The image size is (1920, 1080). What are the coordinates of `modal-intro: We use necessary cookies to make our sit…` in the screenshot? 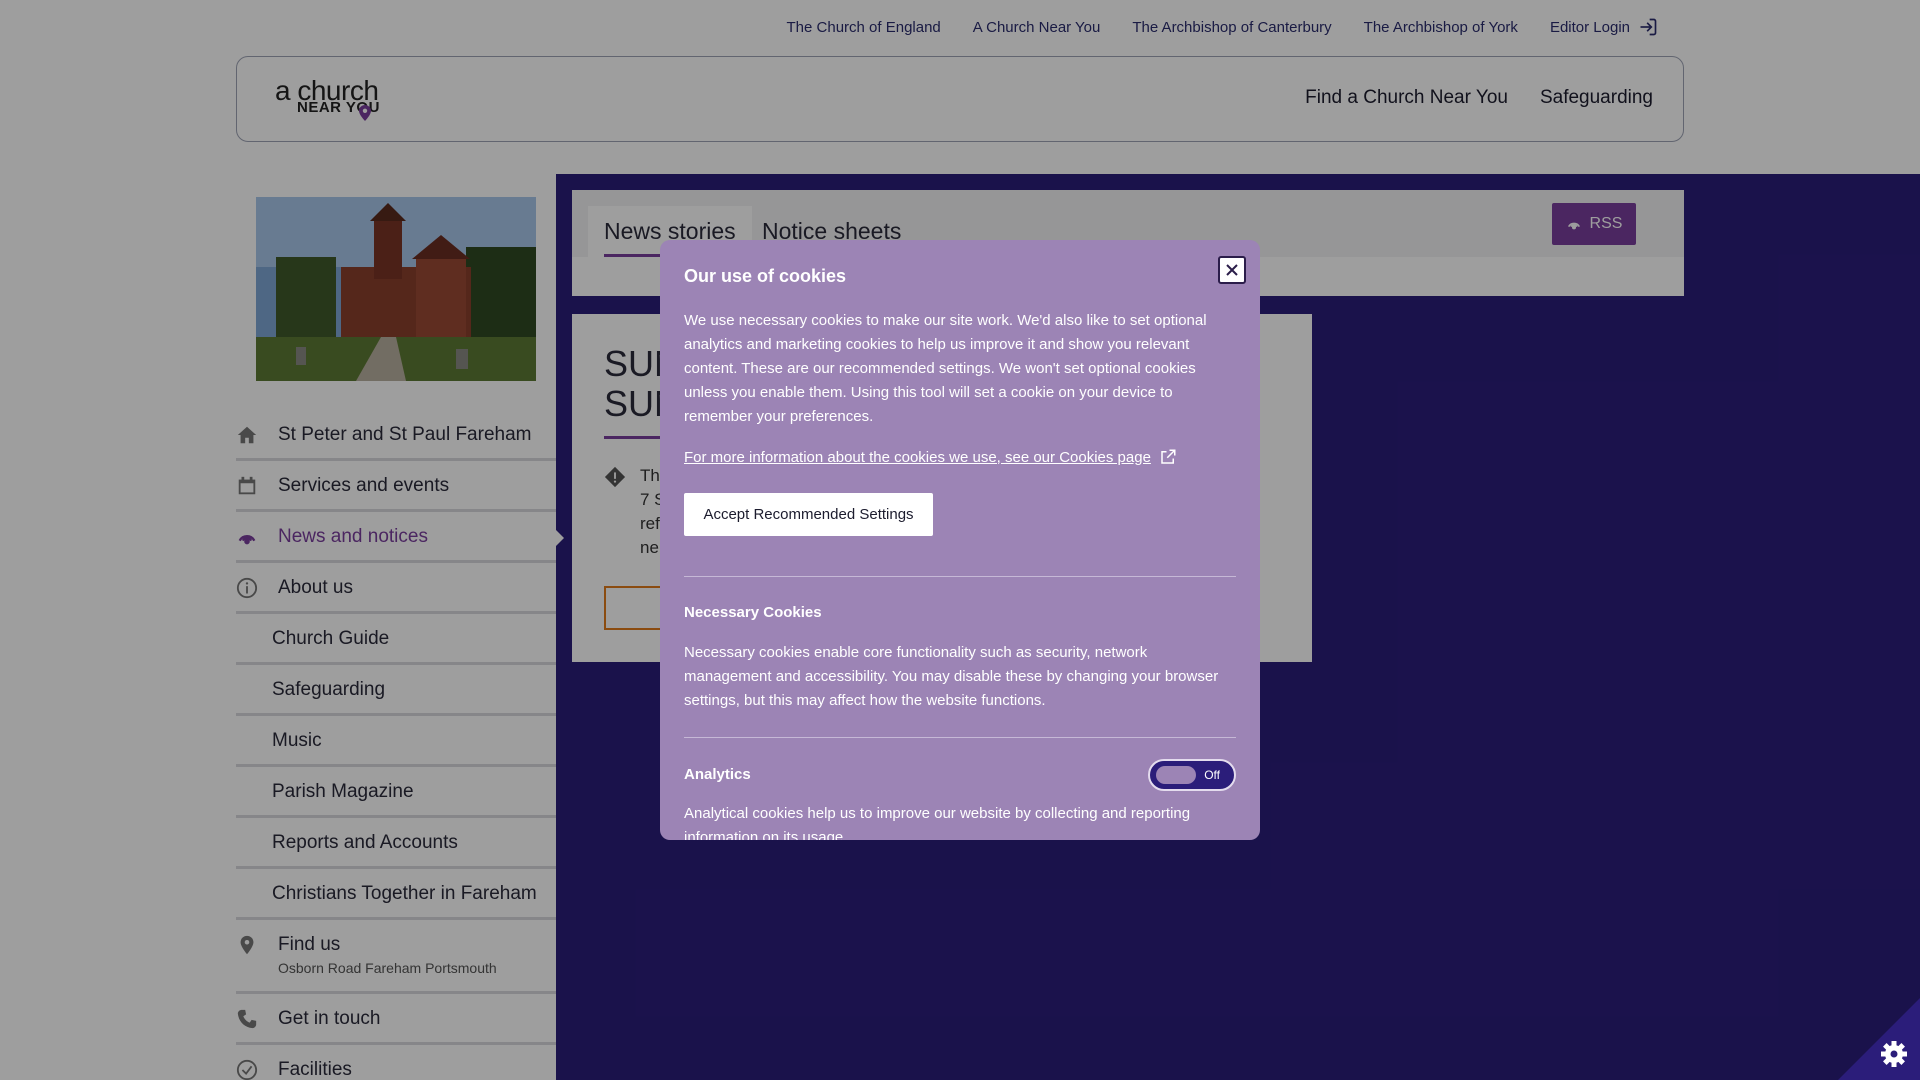 It's located at (945, 368).